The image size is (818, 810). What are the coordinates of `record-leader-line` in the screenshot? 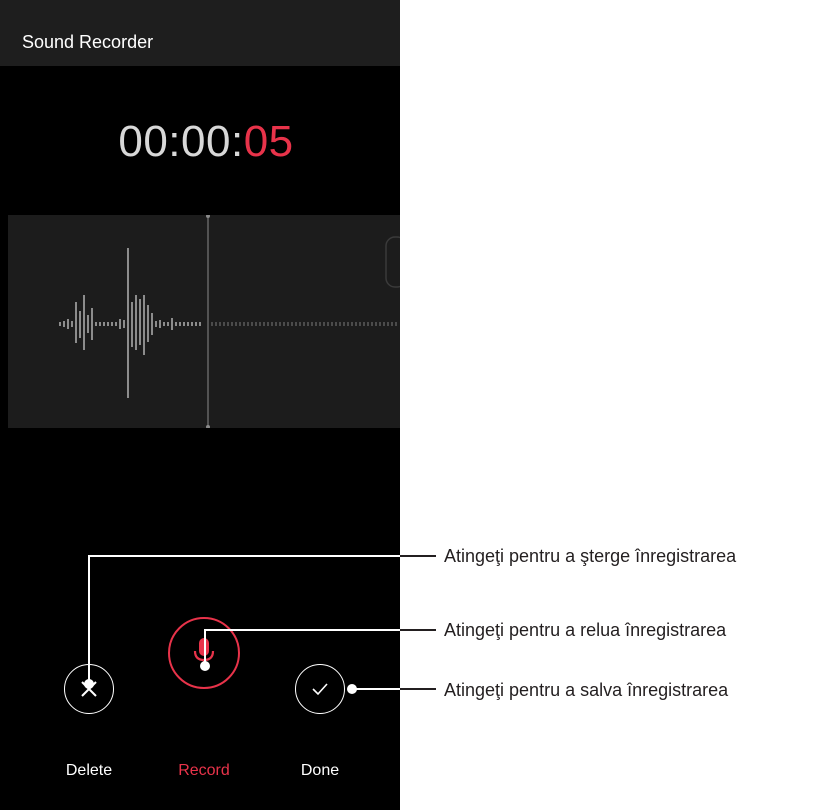 It's located at (302, 647).